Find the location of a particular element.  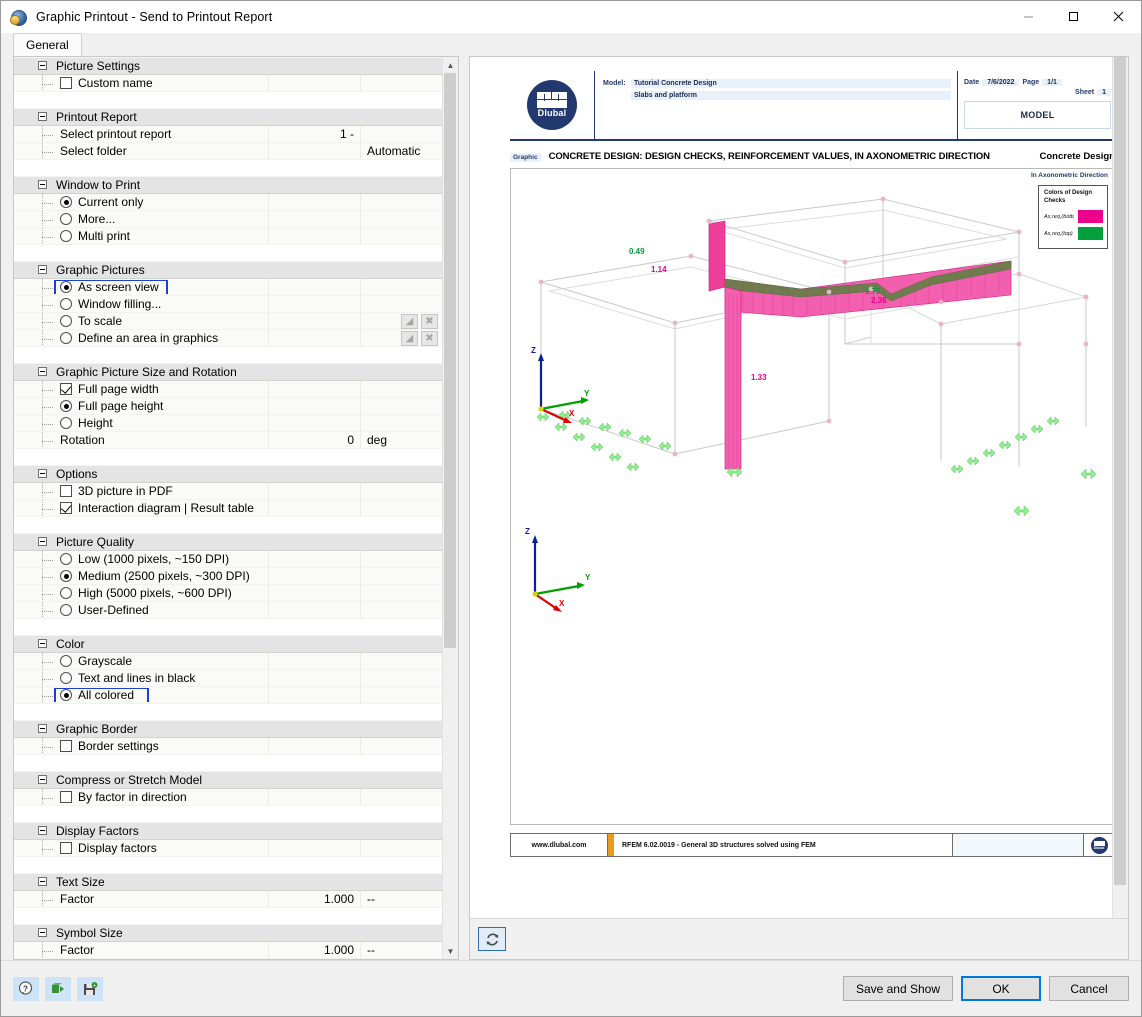

scroll-thumb is located at coordinates (450, 360).